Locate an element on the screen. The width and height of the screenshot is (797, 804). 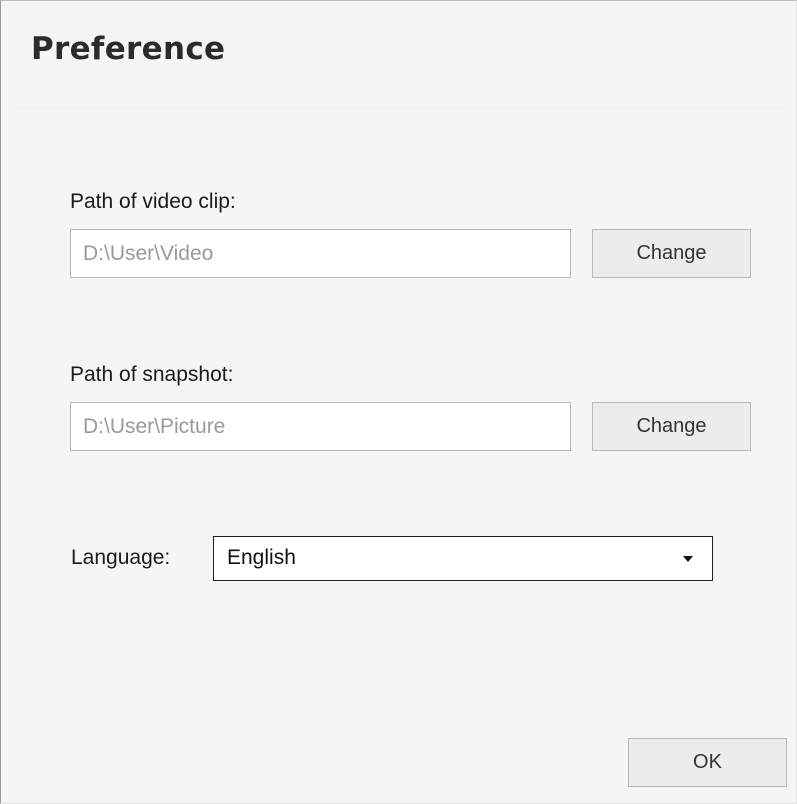
snapshot-path-input is located at coordinates (320, 426).